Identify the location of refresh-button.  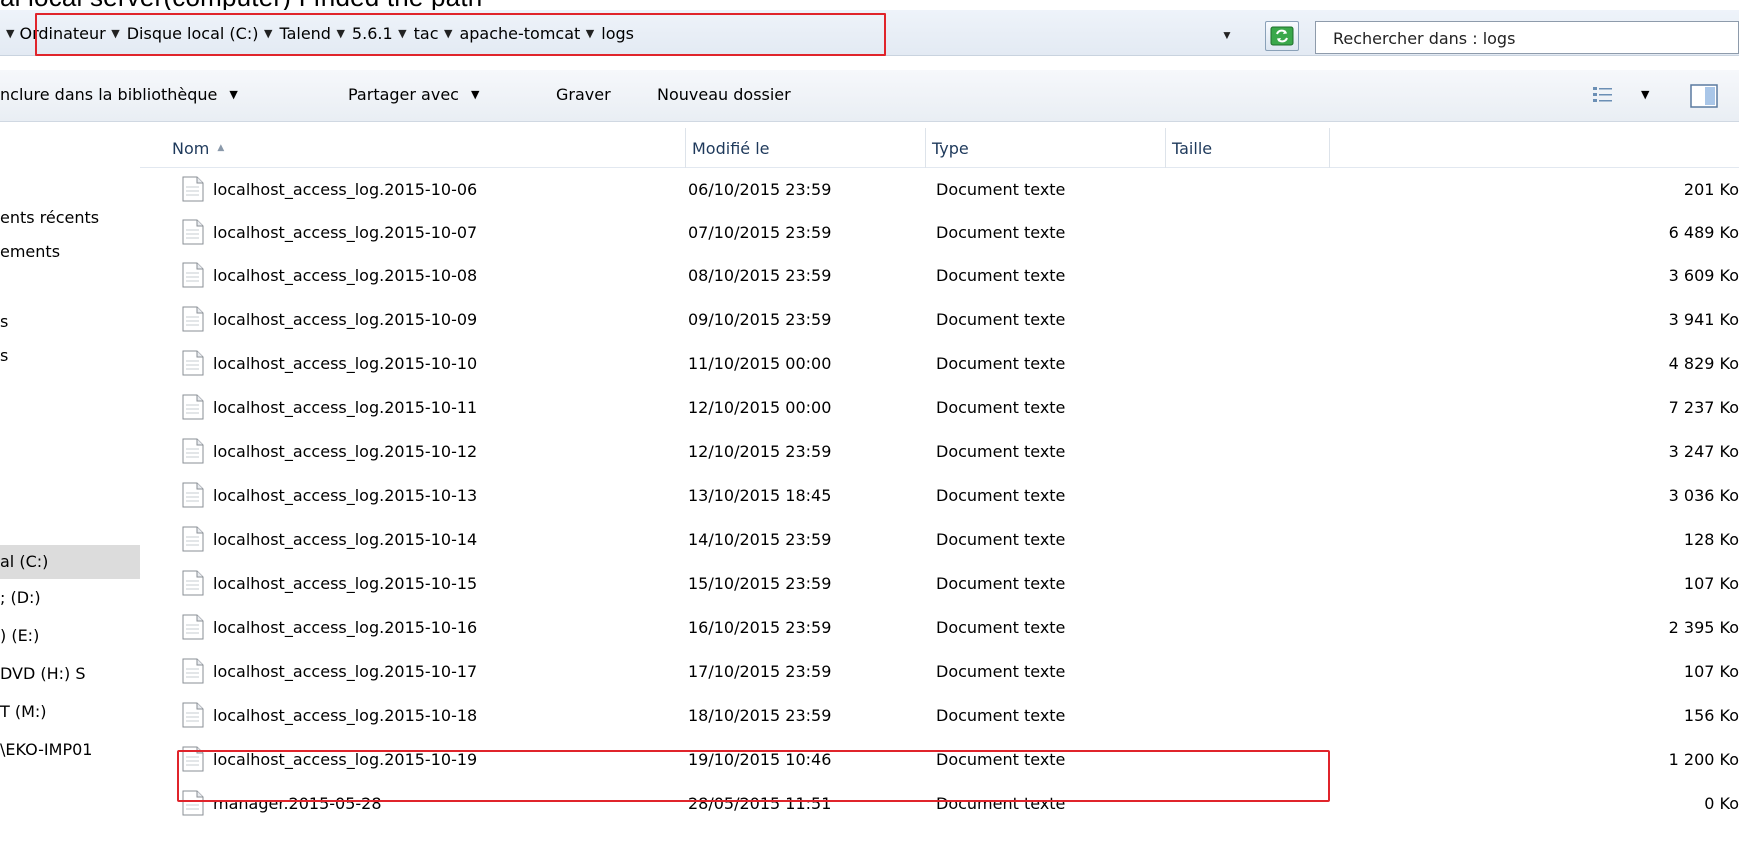
(1282, 36).